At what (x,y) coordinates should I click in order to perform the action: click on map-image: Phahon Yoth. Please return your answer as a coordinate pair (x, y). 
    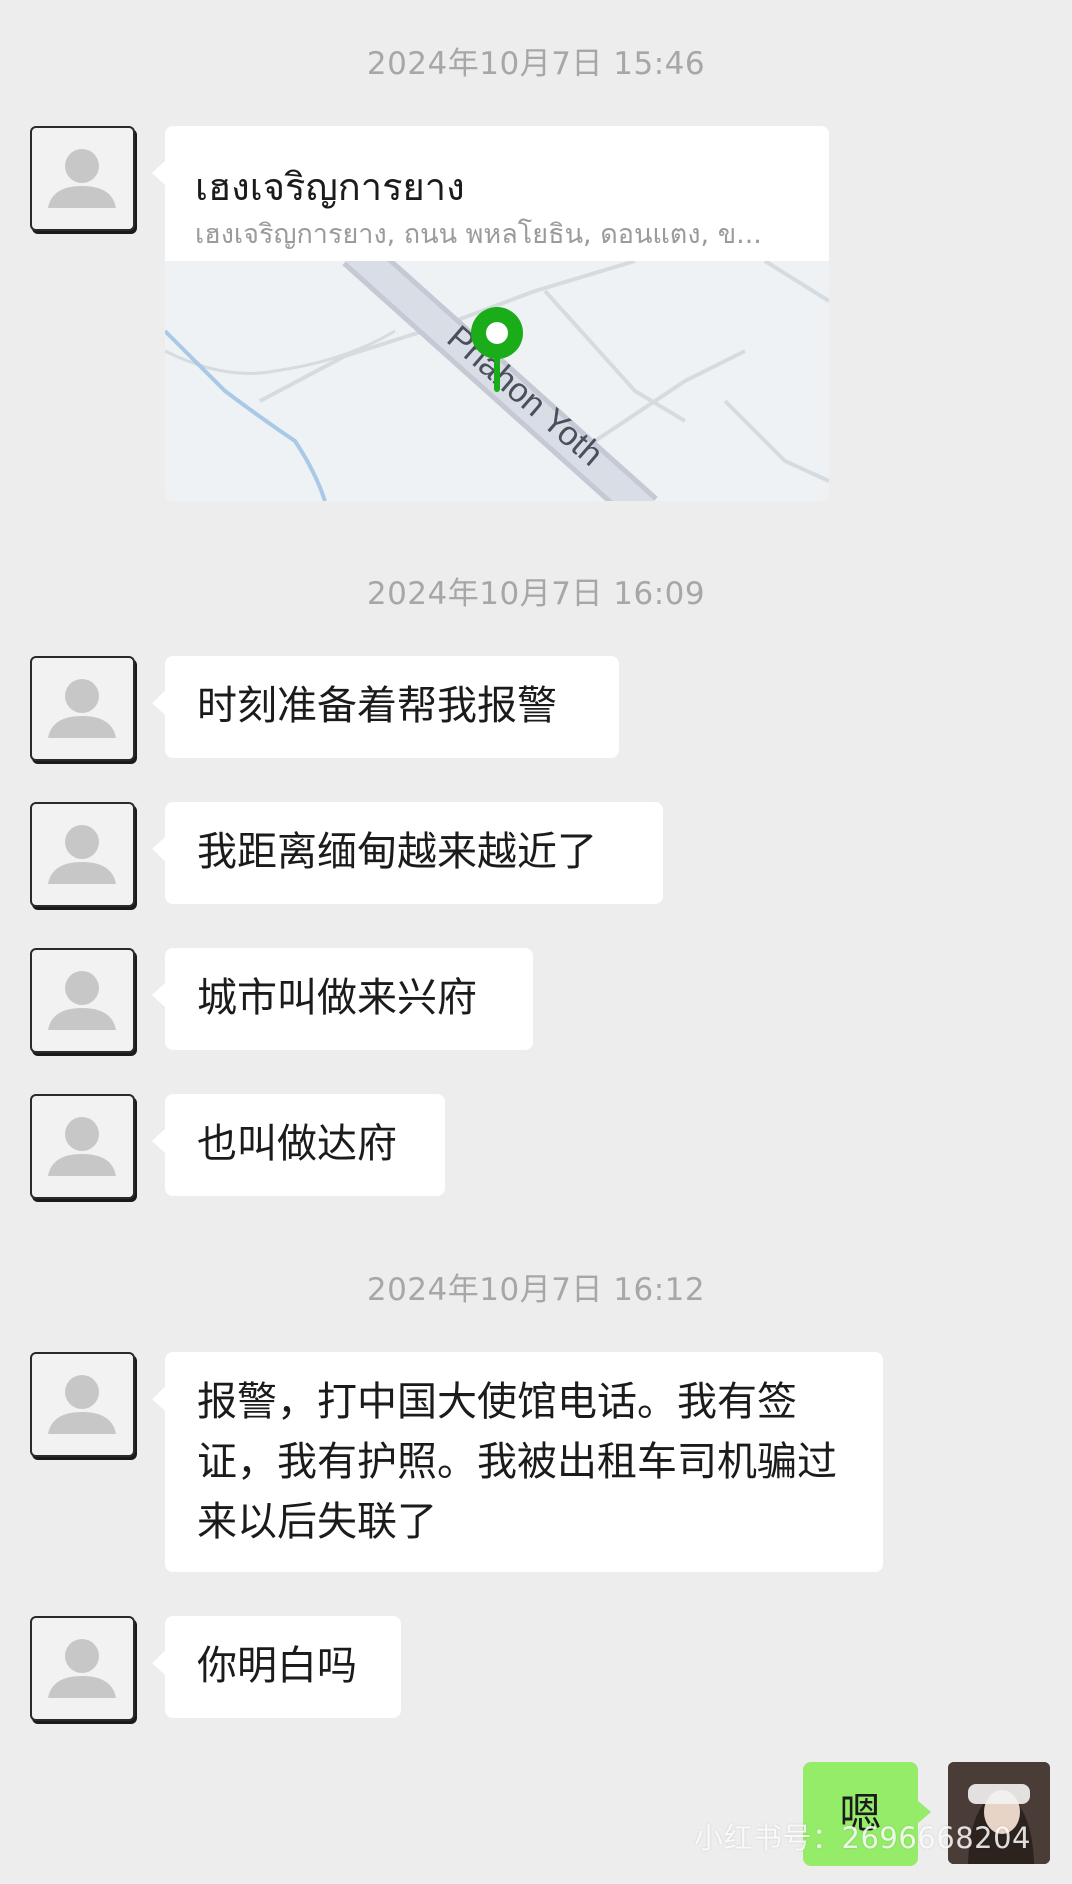
    Looking at the image, I should click on (497, 368).